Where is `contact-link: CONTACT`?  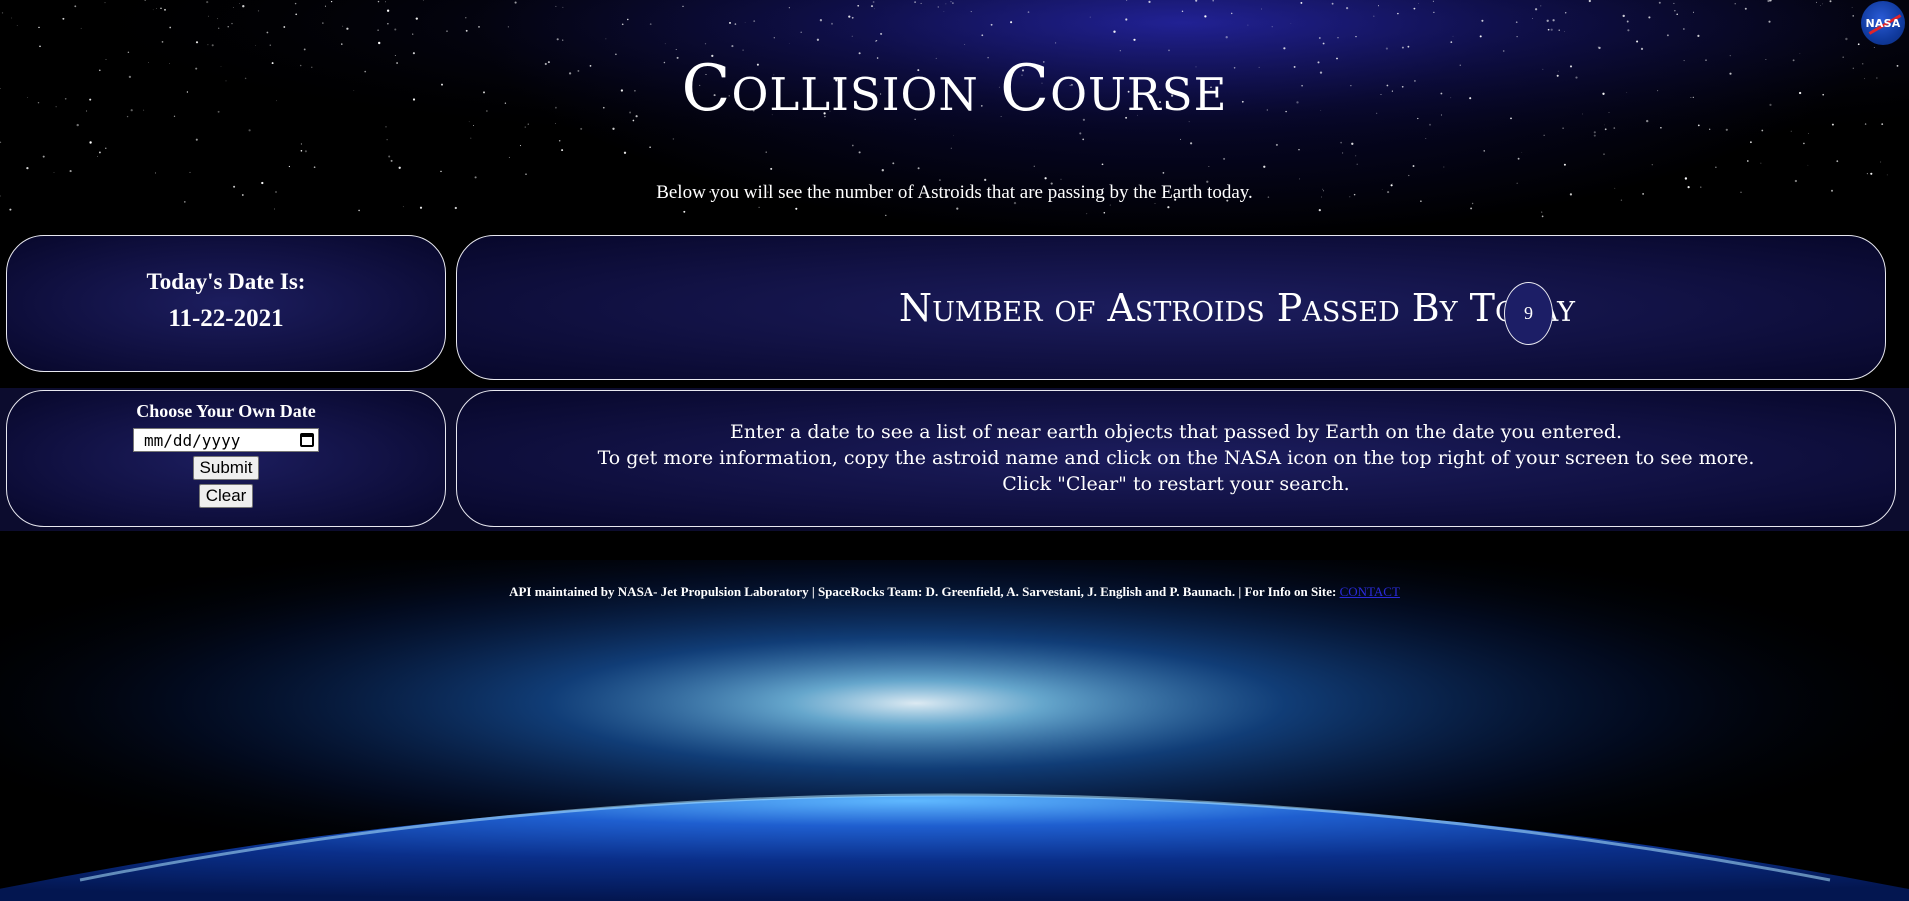 contact-link: CONTACT is located at coordinates (1370, 591).